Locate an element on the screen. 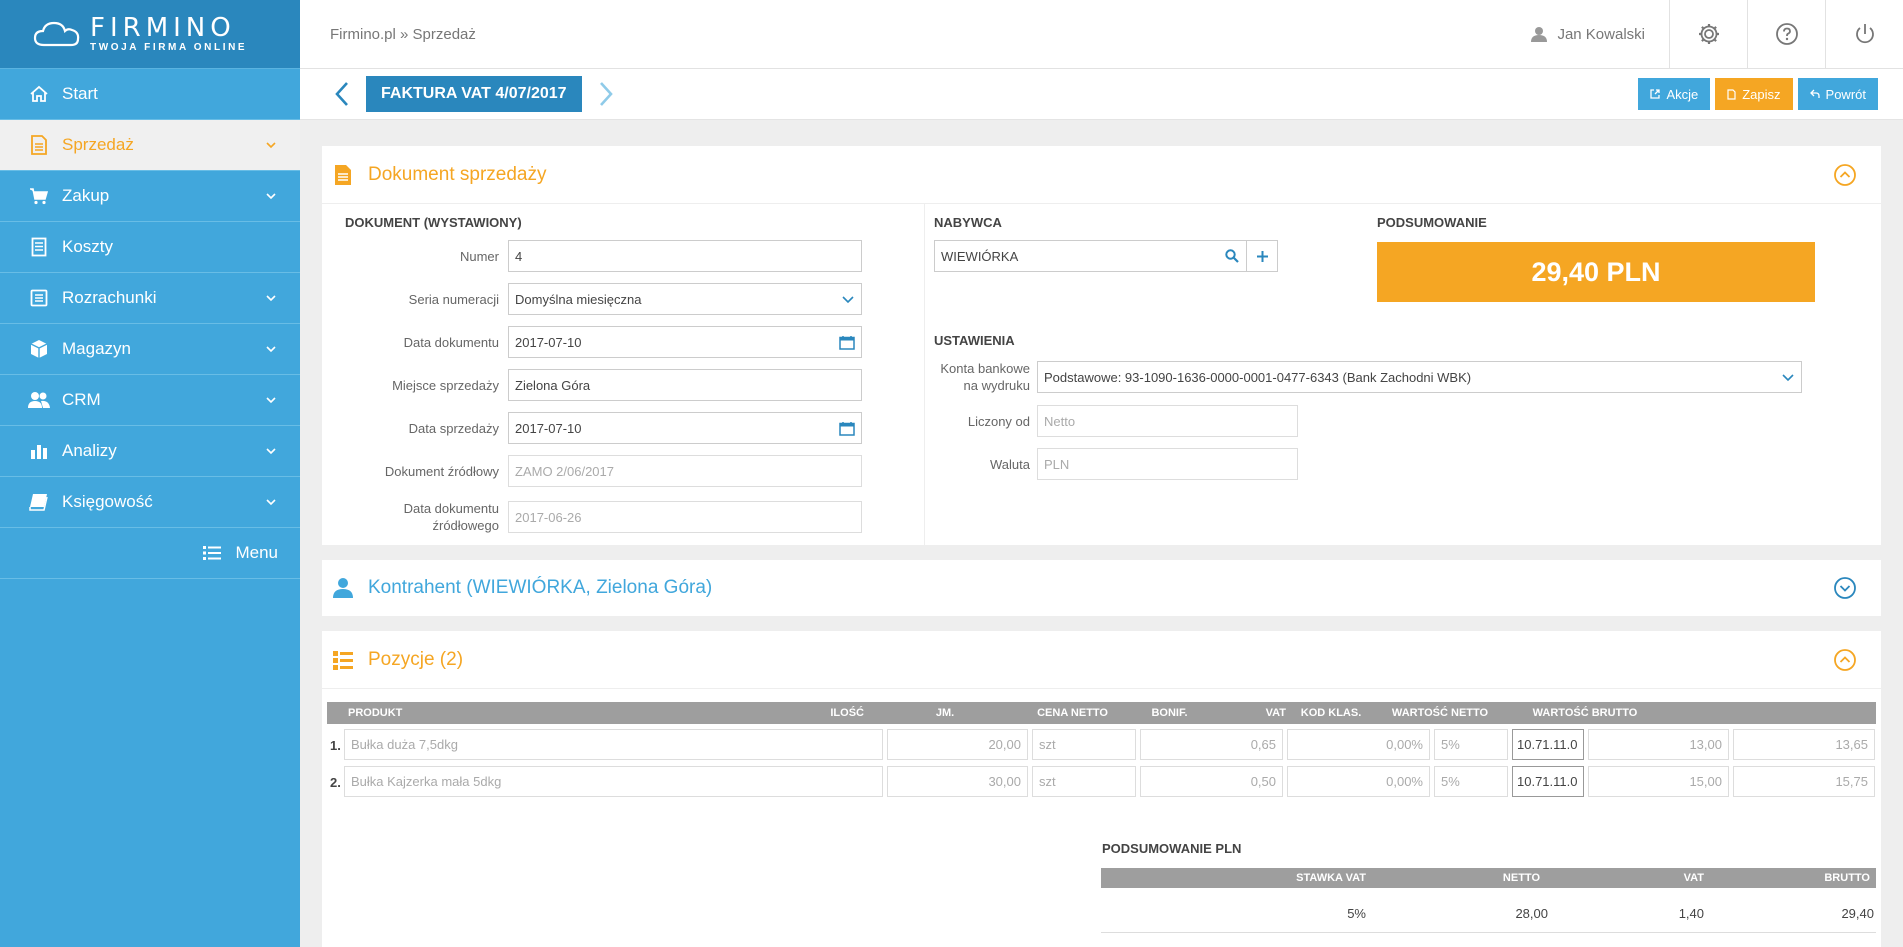 The image size is (1903, 947). sidebar-item-zakup: Zakup is located at coordinates (150, 196).